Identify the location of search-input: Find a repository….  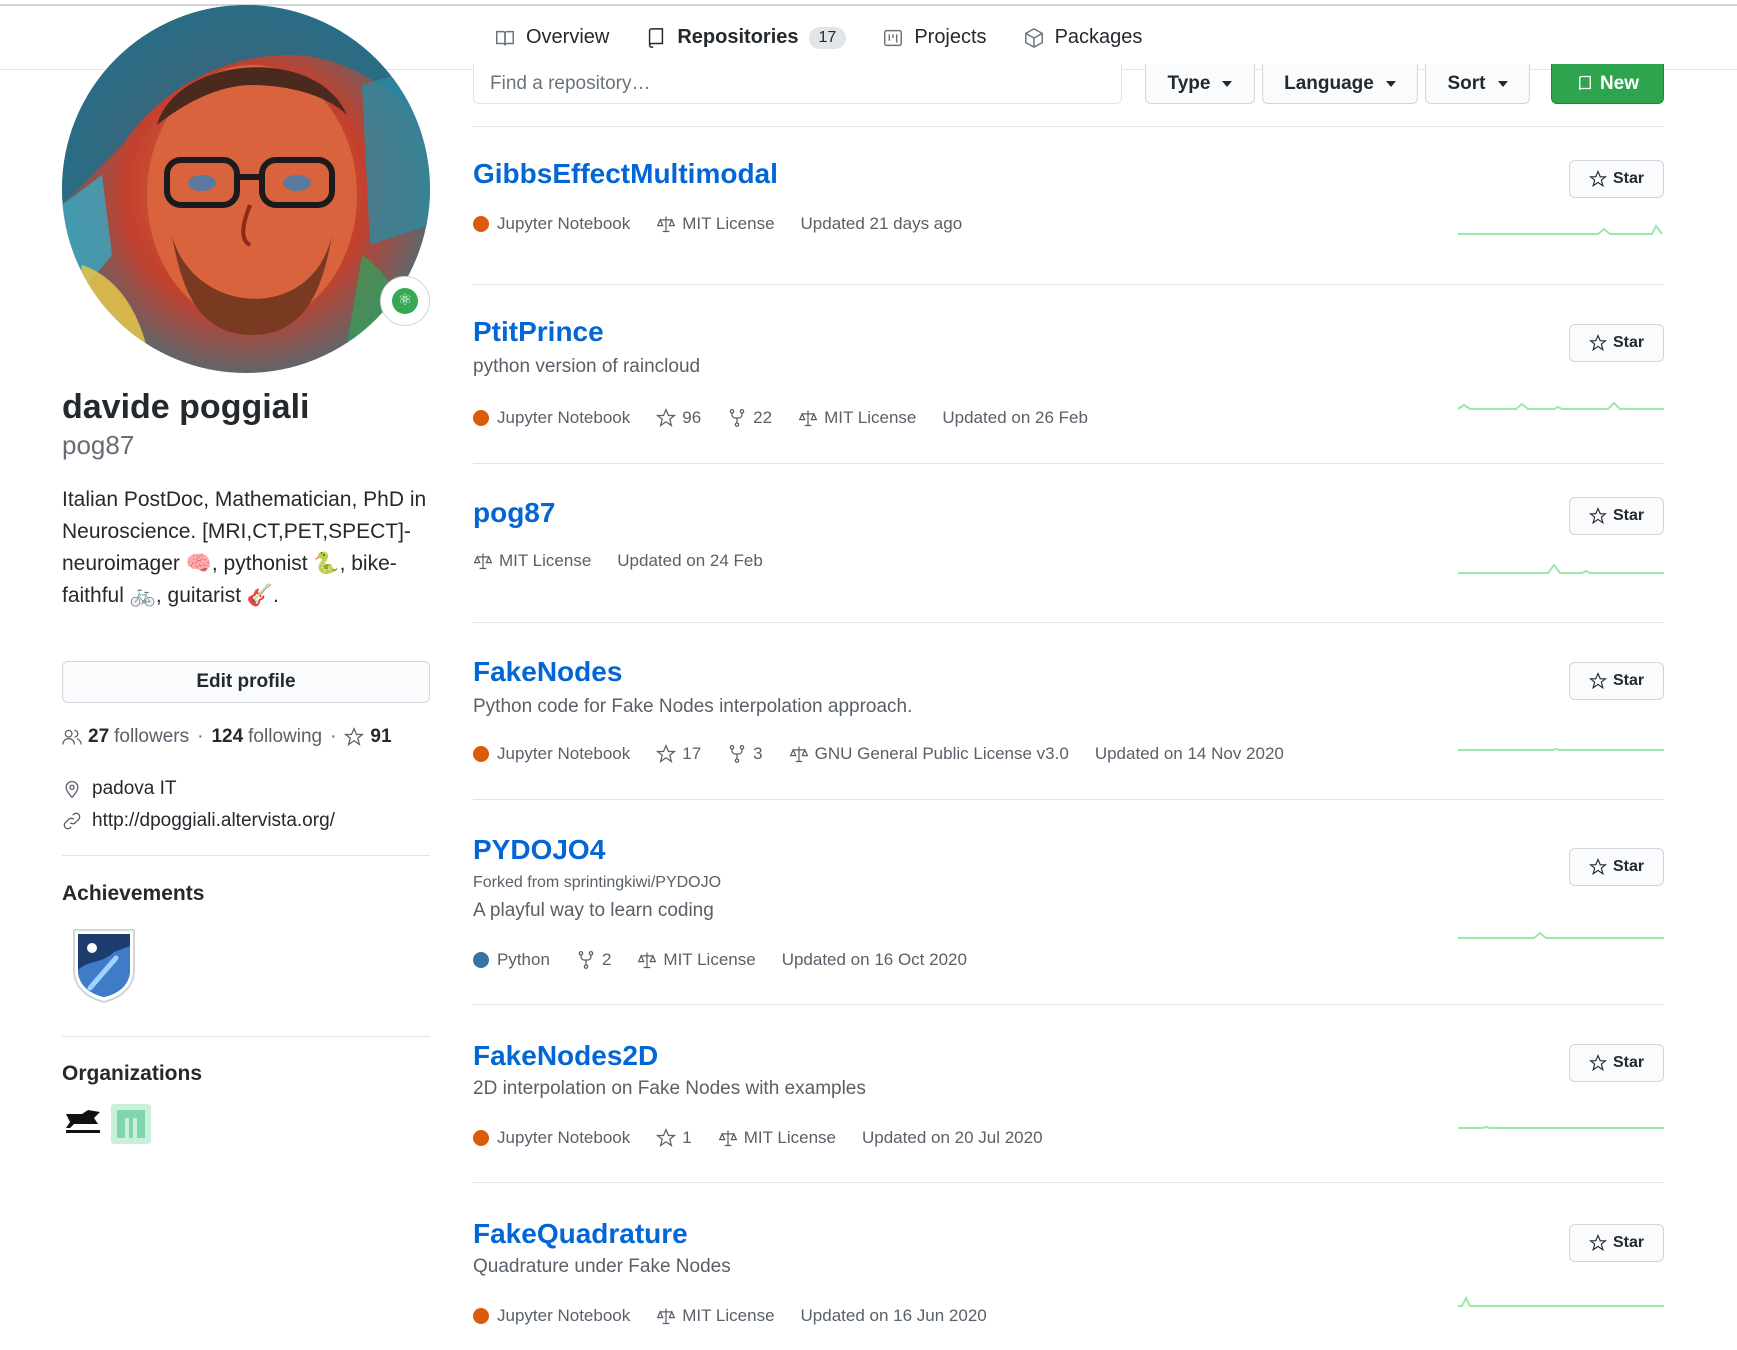
(797, 84).